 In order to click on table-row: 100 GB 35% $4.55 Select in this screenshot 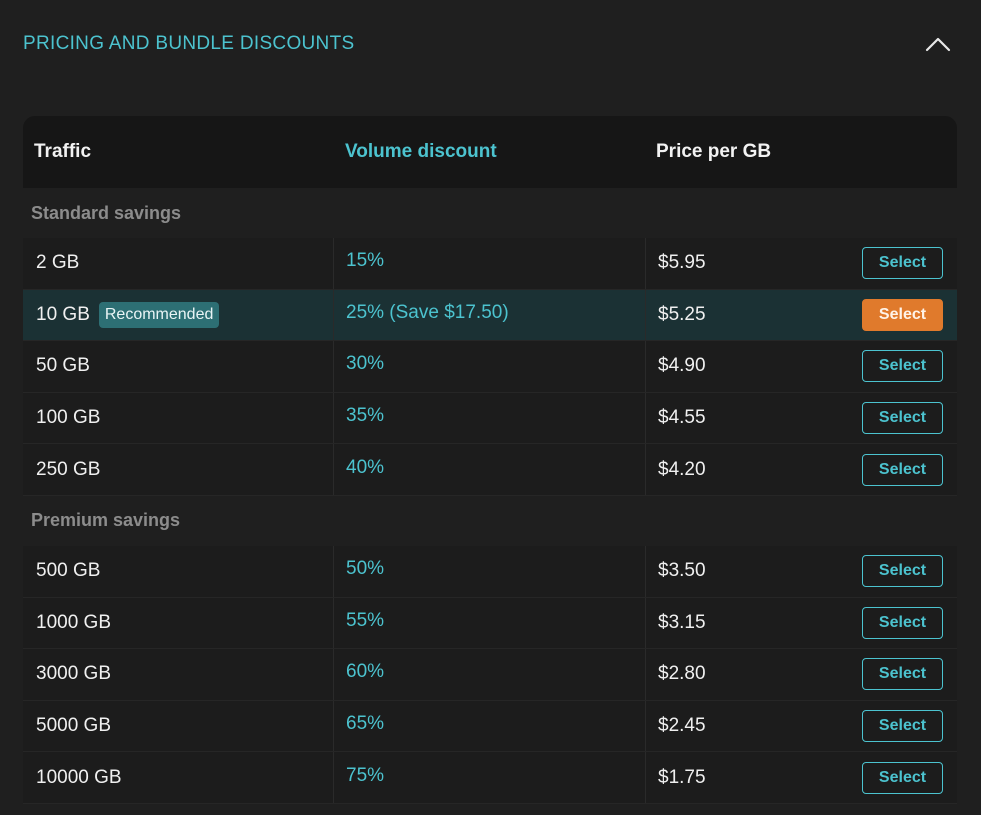, I will do `click(490, 418)`.